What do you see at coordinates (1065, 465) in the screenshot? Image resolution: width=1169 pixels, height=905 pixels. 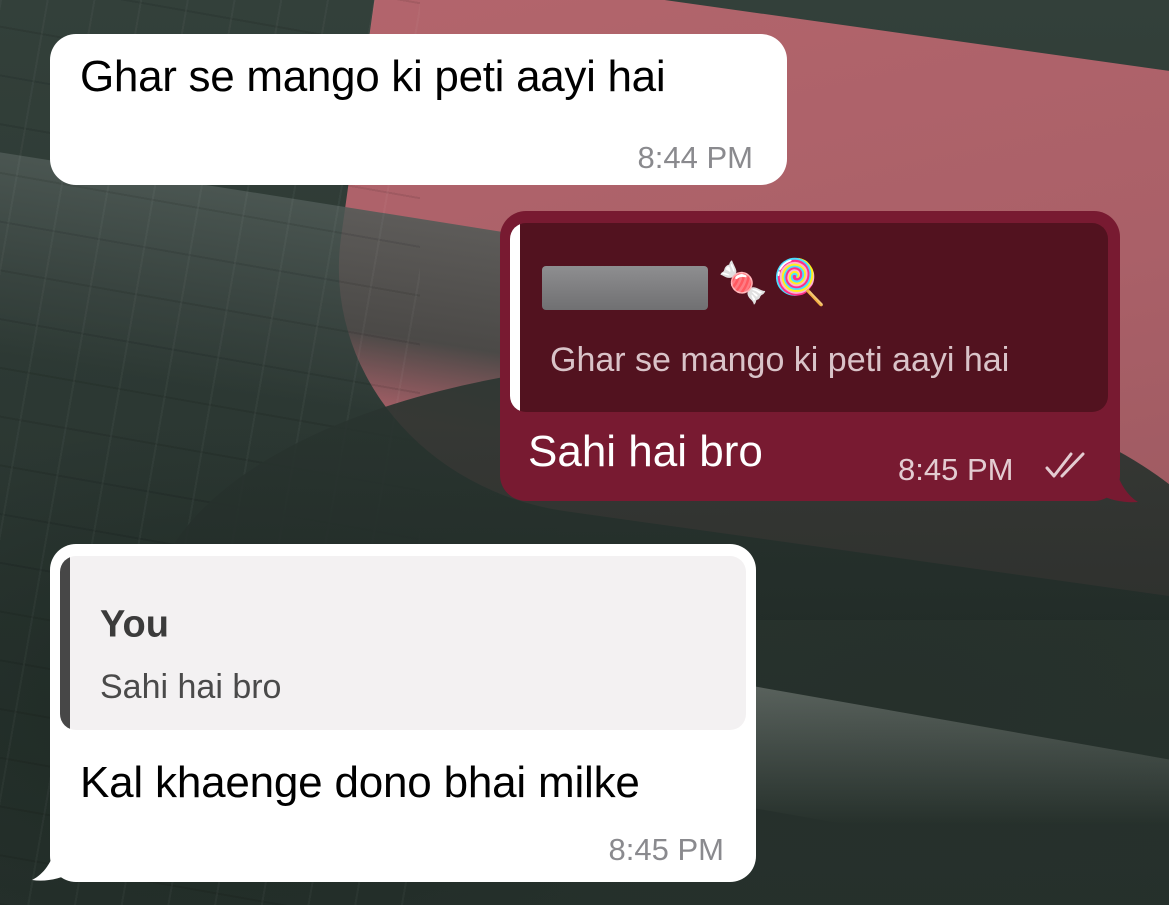 I see `double-check-read-icon` at bounding box center [1065, 465].